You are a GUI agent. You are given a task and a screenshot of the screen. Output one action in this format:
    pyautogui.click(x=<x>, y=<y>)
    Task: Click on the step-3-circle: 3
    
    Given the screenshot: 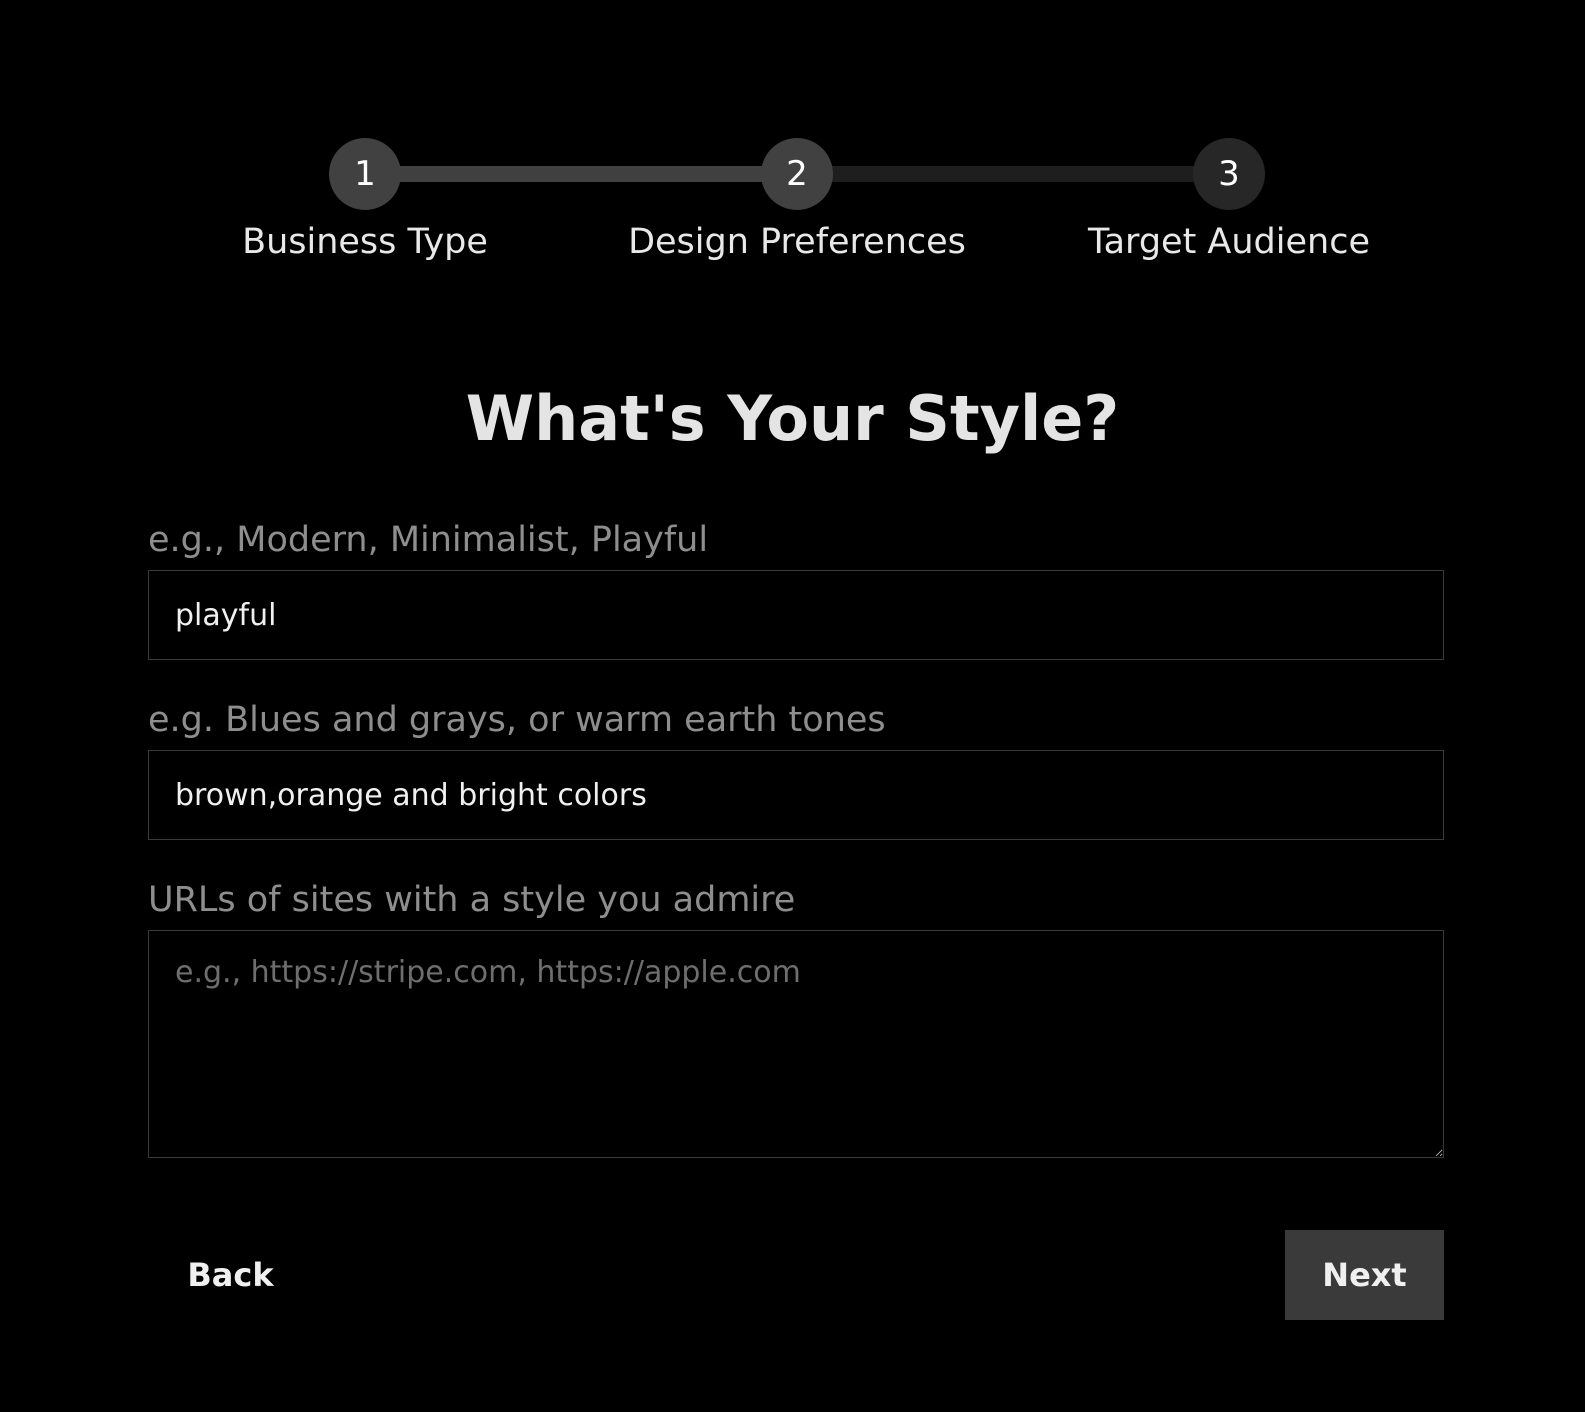 What is the action you would take?
    pyautogui.click(x=1229, y=174)
    